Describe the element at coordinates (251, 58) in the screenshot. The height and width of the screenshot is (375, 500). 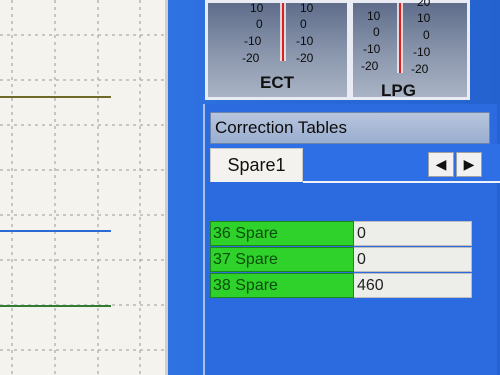
I see `ect-left-tick: -20` at that location.